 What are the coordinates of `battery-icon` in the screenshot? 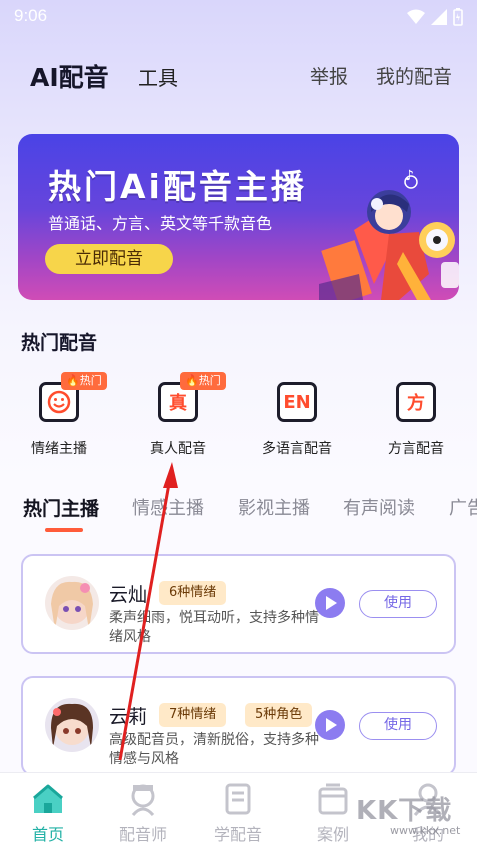 It's located at (458, 17).